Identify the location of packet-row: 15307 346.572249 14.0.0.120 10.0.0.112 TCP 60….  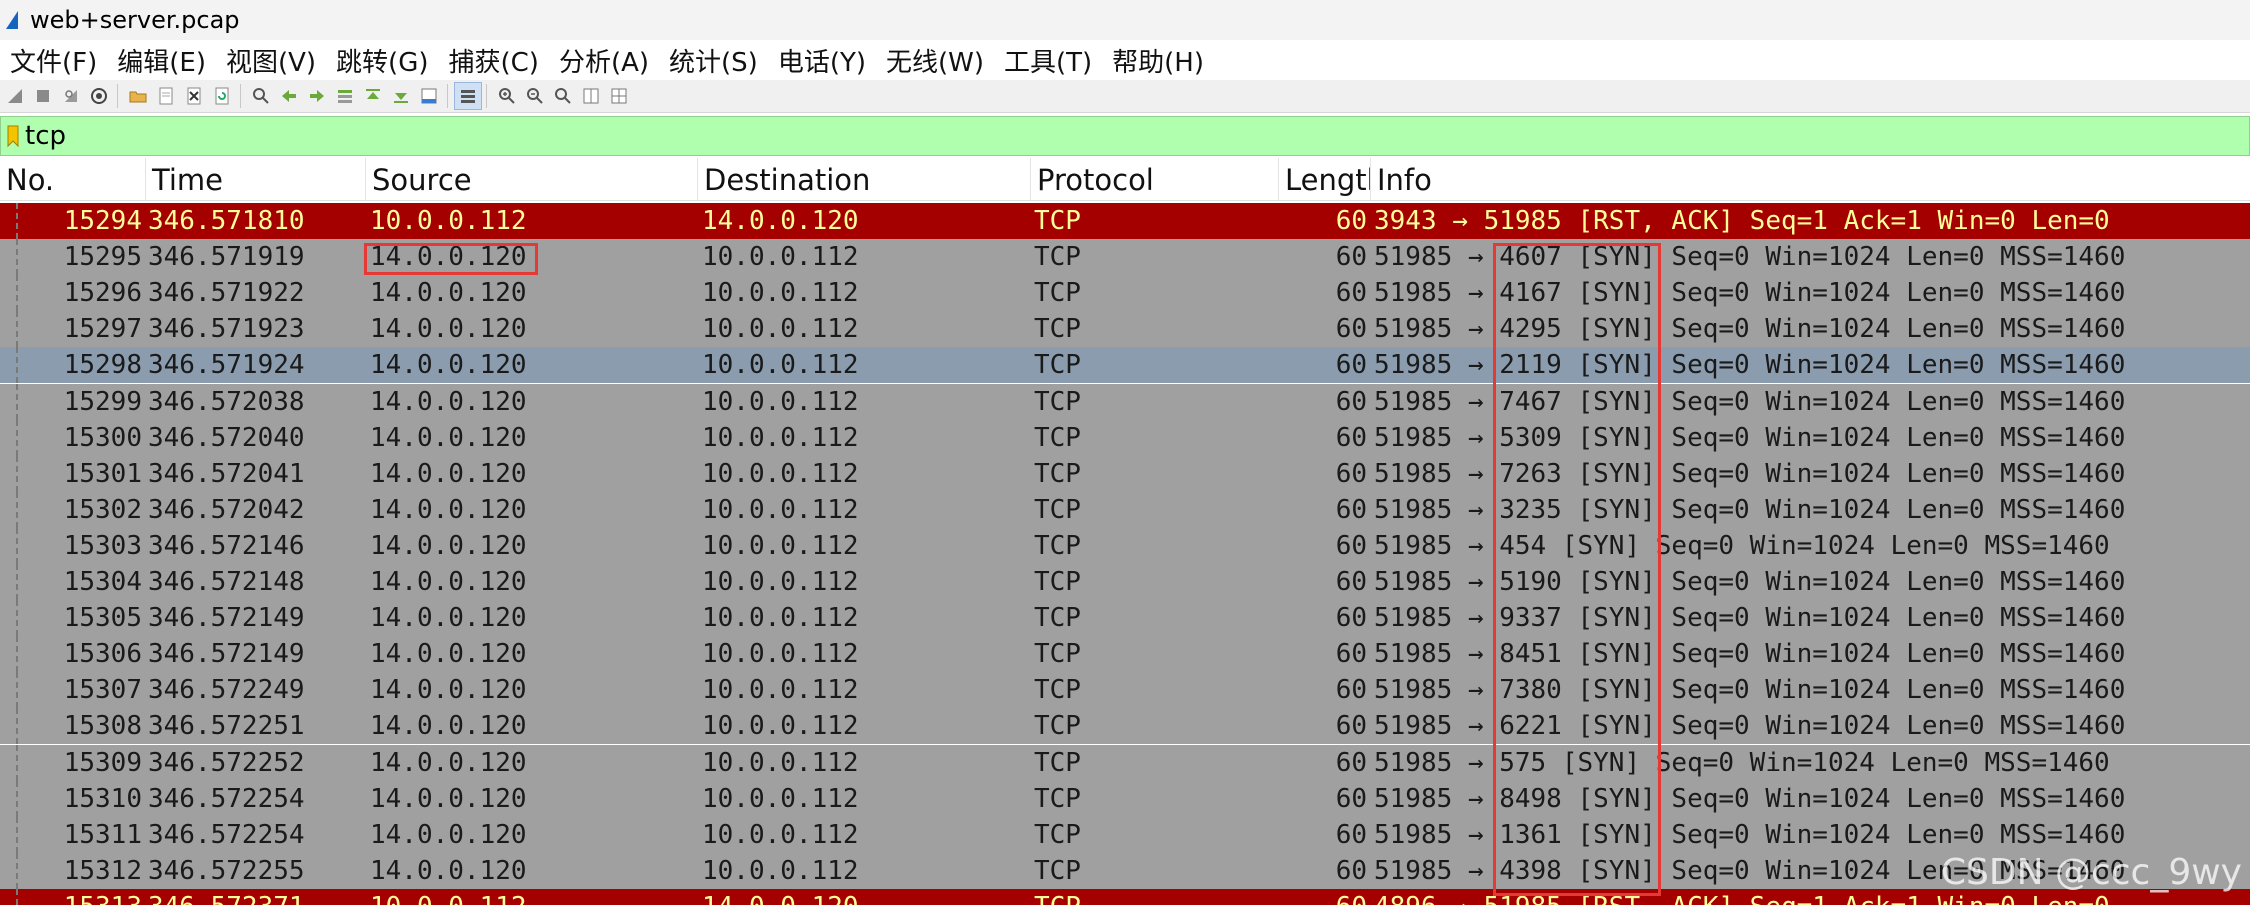
(1125, 690).